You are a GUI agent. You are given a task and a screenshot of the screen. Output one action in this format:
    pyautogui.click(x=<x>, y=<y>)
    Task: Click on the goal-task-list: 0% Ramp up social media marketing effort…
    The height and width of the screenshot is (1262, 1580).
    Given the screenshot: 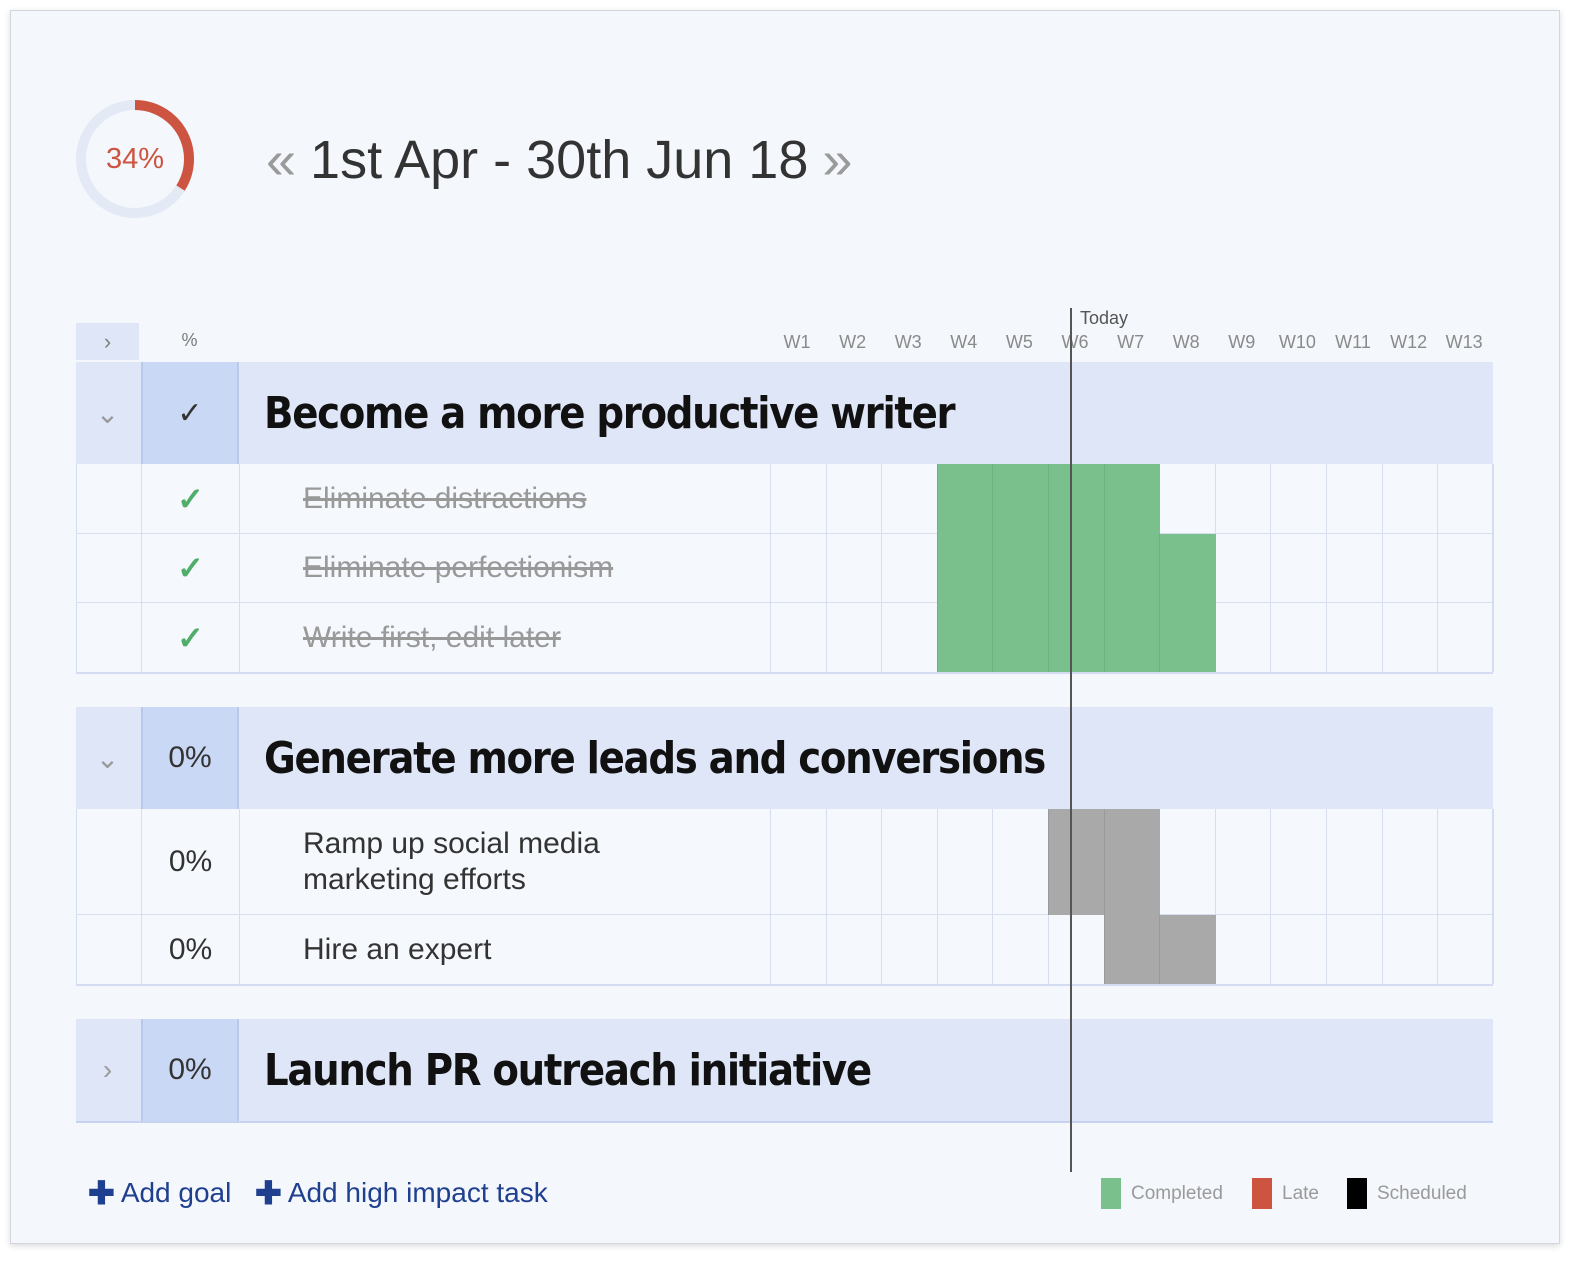 What is the action you would take?
    pyautogui.click(x=785, y=897)
    